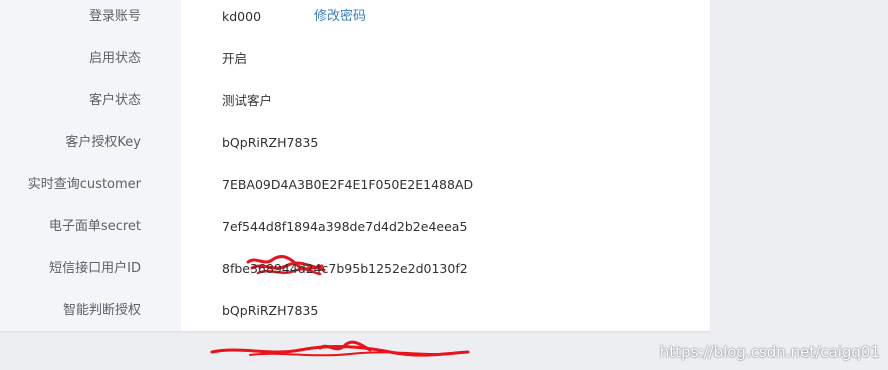  I want to click on customer-status-value: 测试客户, so click(247, 100).